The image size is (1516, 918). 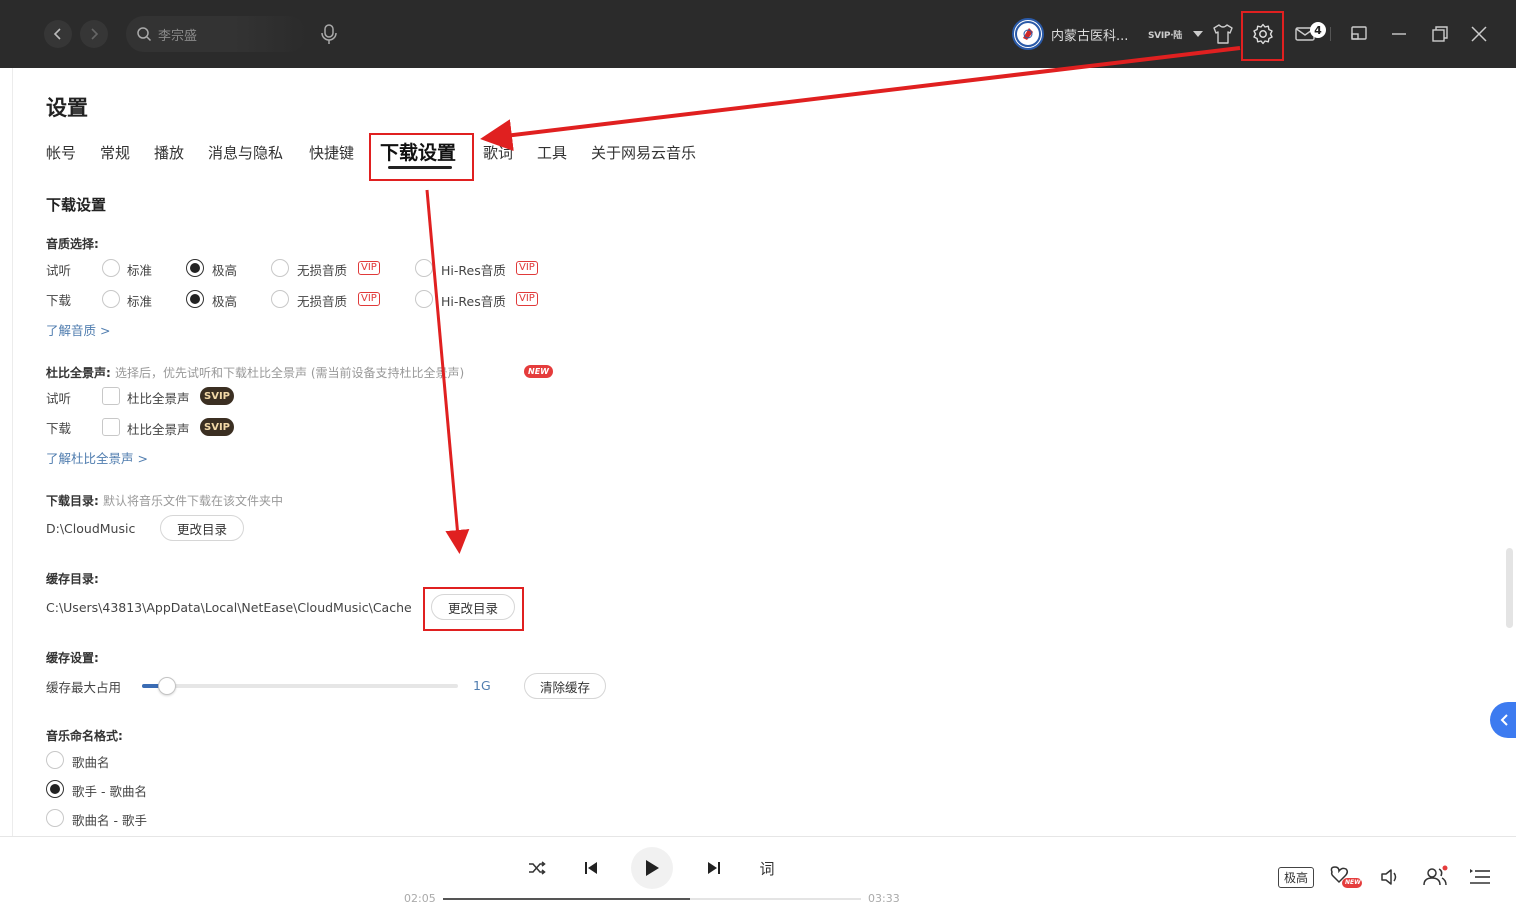 I want to click on preview-dolby-checkbox, so click(x=111, y=396).